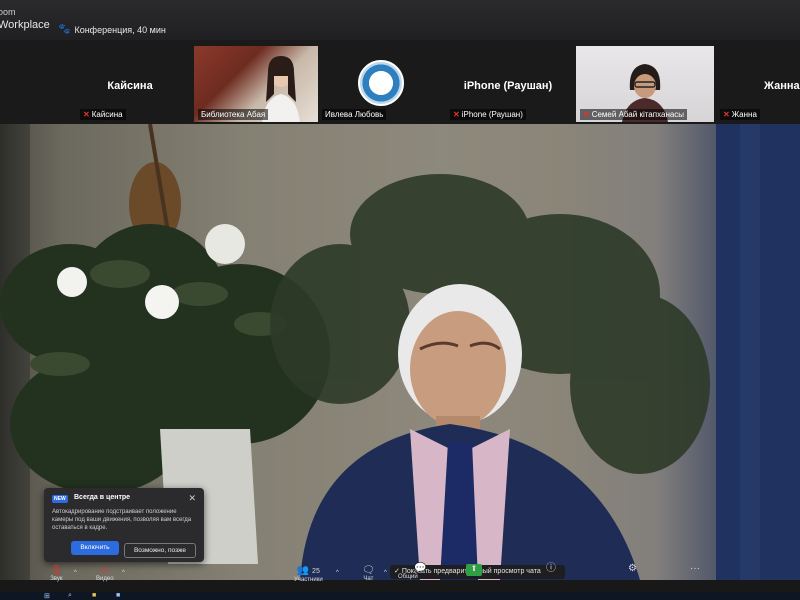  I want to click on participant-caption-text: Библиотека Абая, so click(233, 114).